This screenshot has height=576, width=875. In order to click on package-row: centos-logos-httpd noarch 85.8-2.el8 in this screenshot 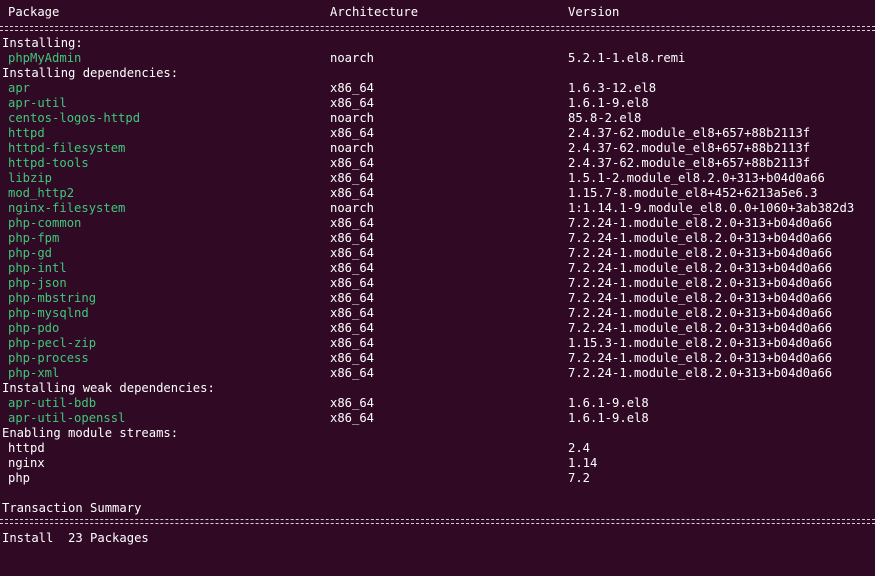, I will do `click(320, 118)`.